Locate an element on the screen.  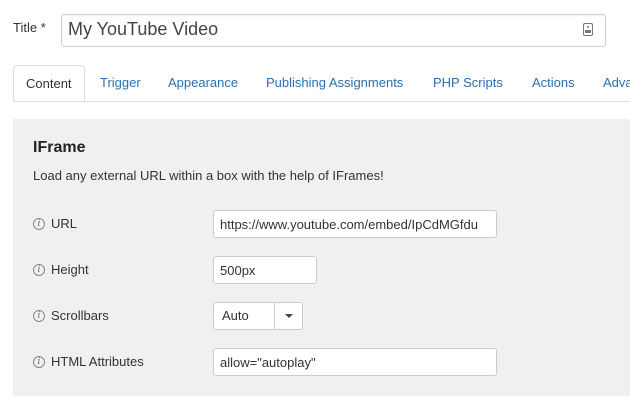
height-label-group: i Height is located at coordinates (61, 269).